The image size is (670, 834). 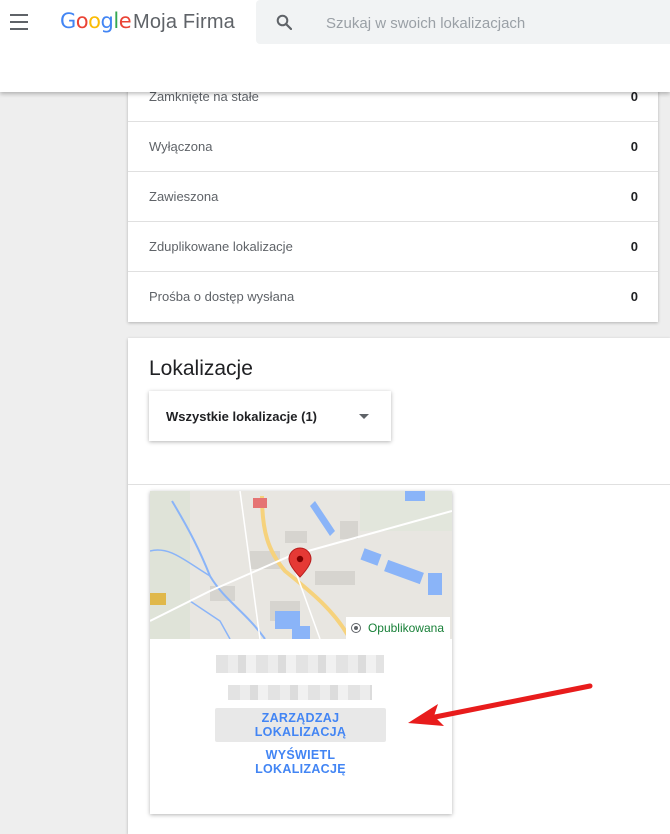 I want to click on status-row-suspended: Zawieszona 0, so click(x=393, y=197).